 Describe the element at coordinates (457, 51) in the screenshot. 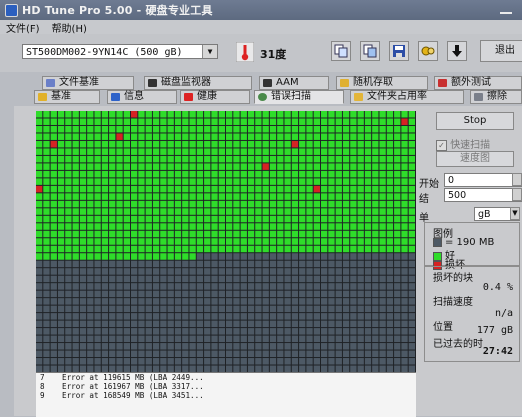

I see `download-button` at that location.